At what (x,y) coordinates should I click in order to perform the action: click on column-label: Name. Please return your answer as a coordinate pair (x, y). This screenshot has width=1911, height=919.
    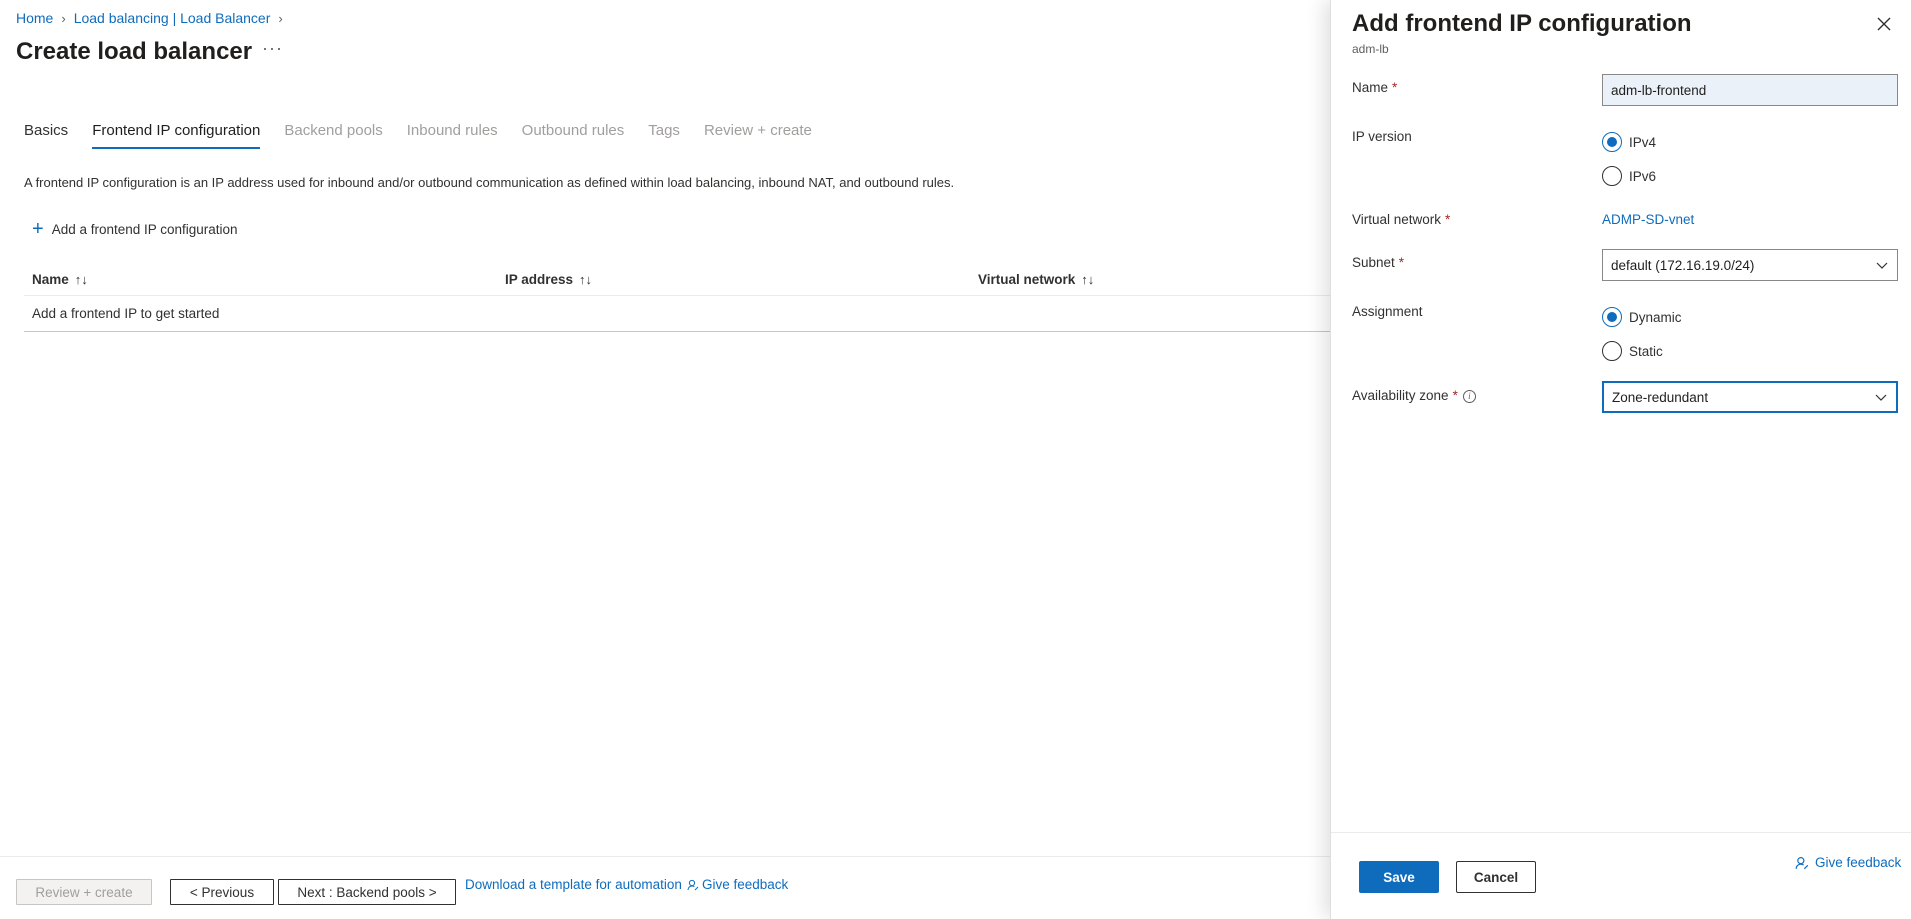
    Looking at the image, I should click on (50, 279).